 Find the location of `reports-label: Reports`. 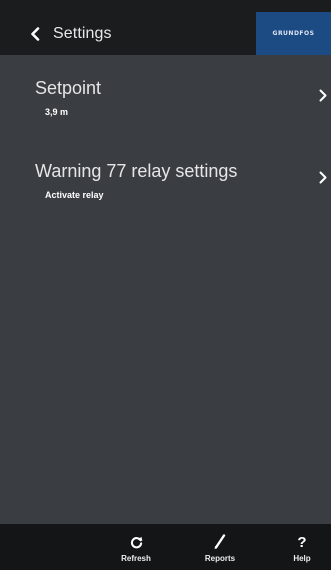

reports-label: Reports is located at coordinates (220, 558).